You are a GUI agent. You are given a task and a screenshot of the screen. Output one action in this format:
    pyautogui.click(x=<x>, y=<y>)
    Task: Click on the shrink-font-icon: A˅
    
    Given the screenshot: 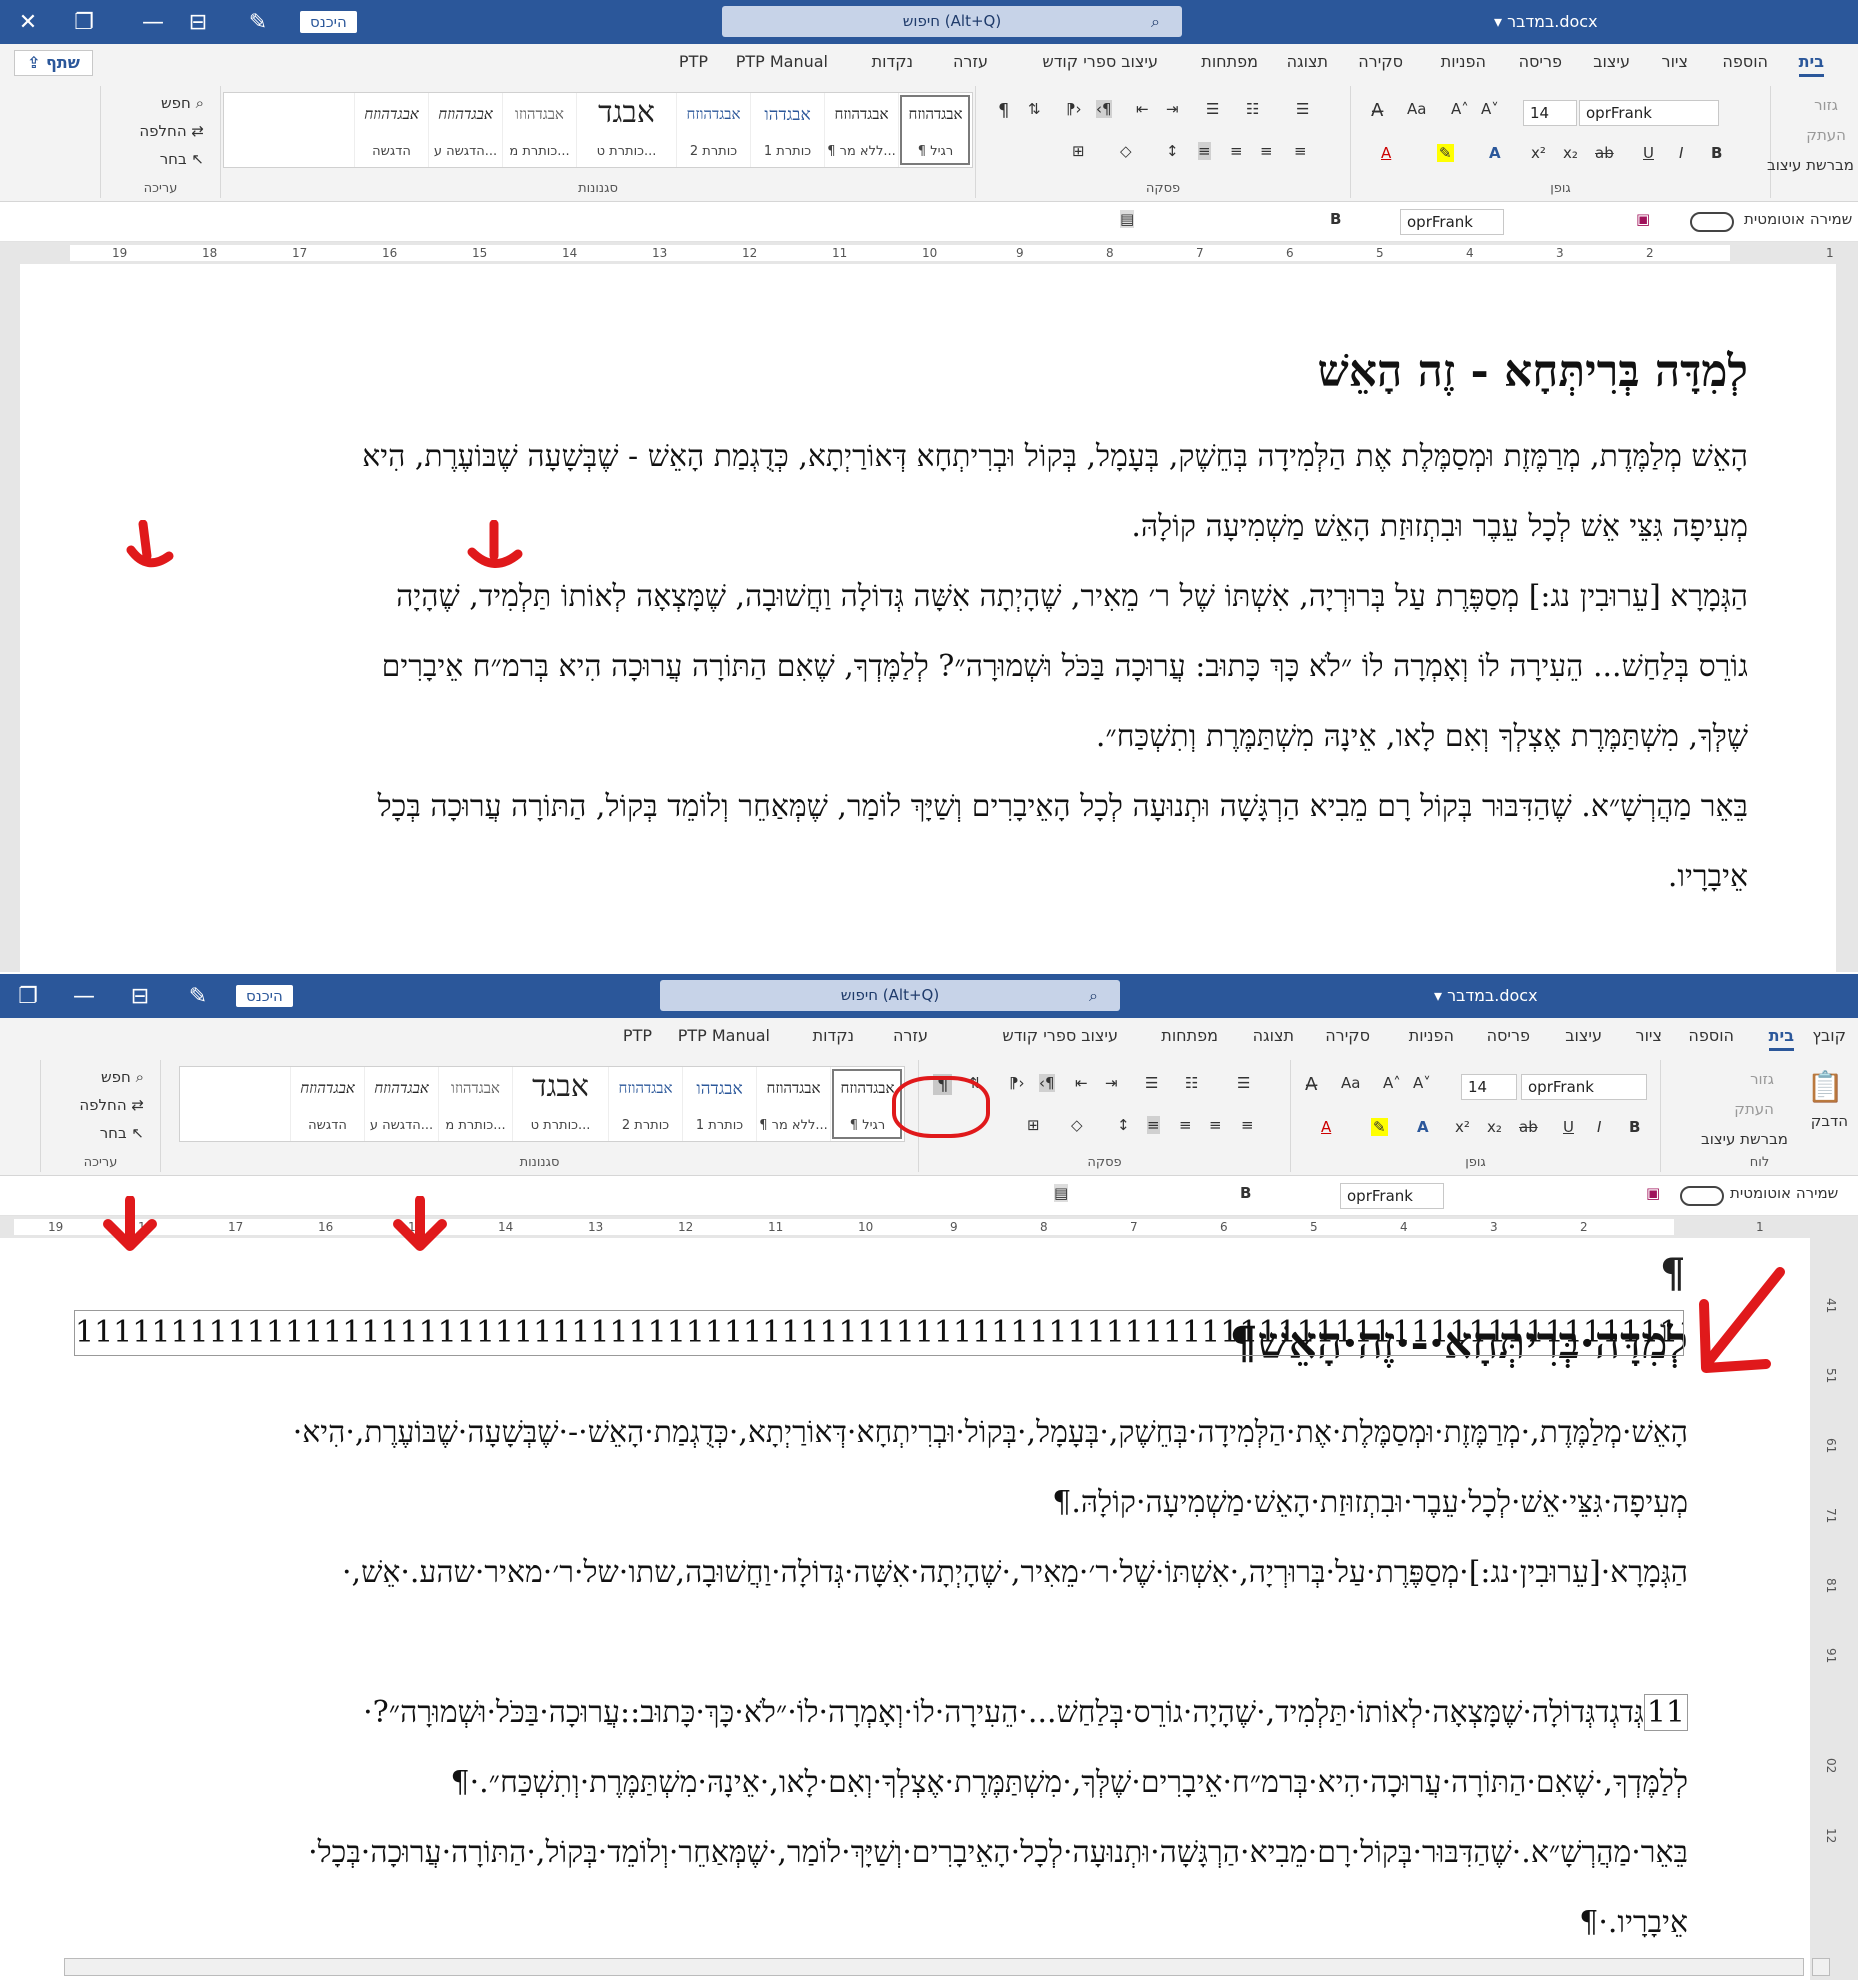 What is the action you would take?
    pyautogui.click(x=1422, y=1083)
    